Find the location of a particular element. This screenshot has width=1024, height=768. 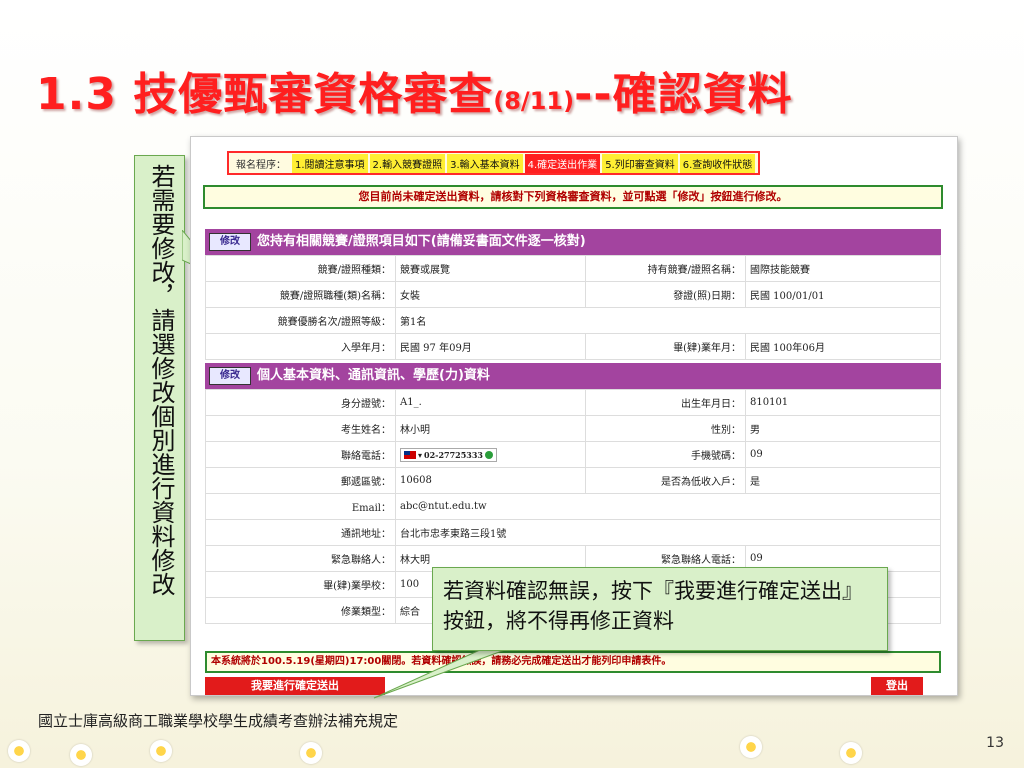

table-row: 通訊地址： 台北市忠孝東路三段1號 is located at coordinates (573, 532).